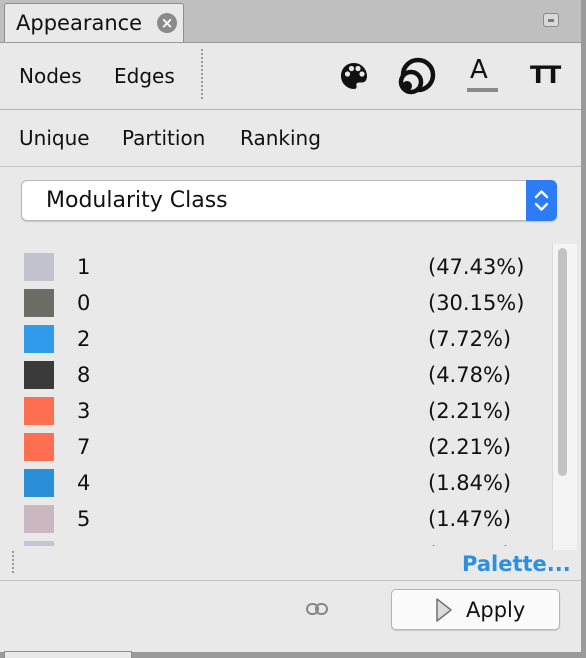  What do you see at coordinates (276, 445) in the screenshot?
I see `partition-row: 7 (2.21%)` at bounding box center [276, 445].